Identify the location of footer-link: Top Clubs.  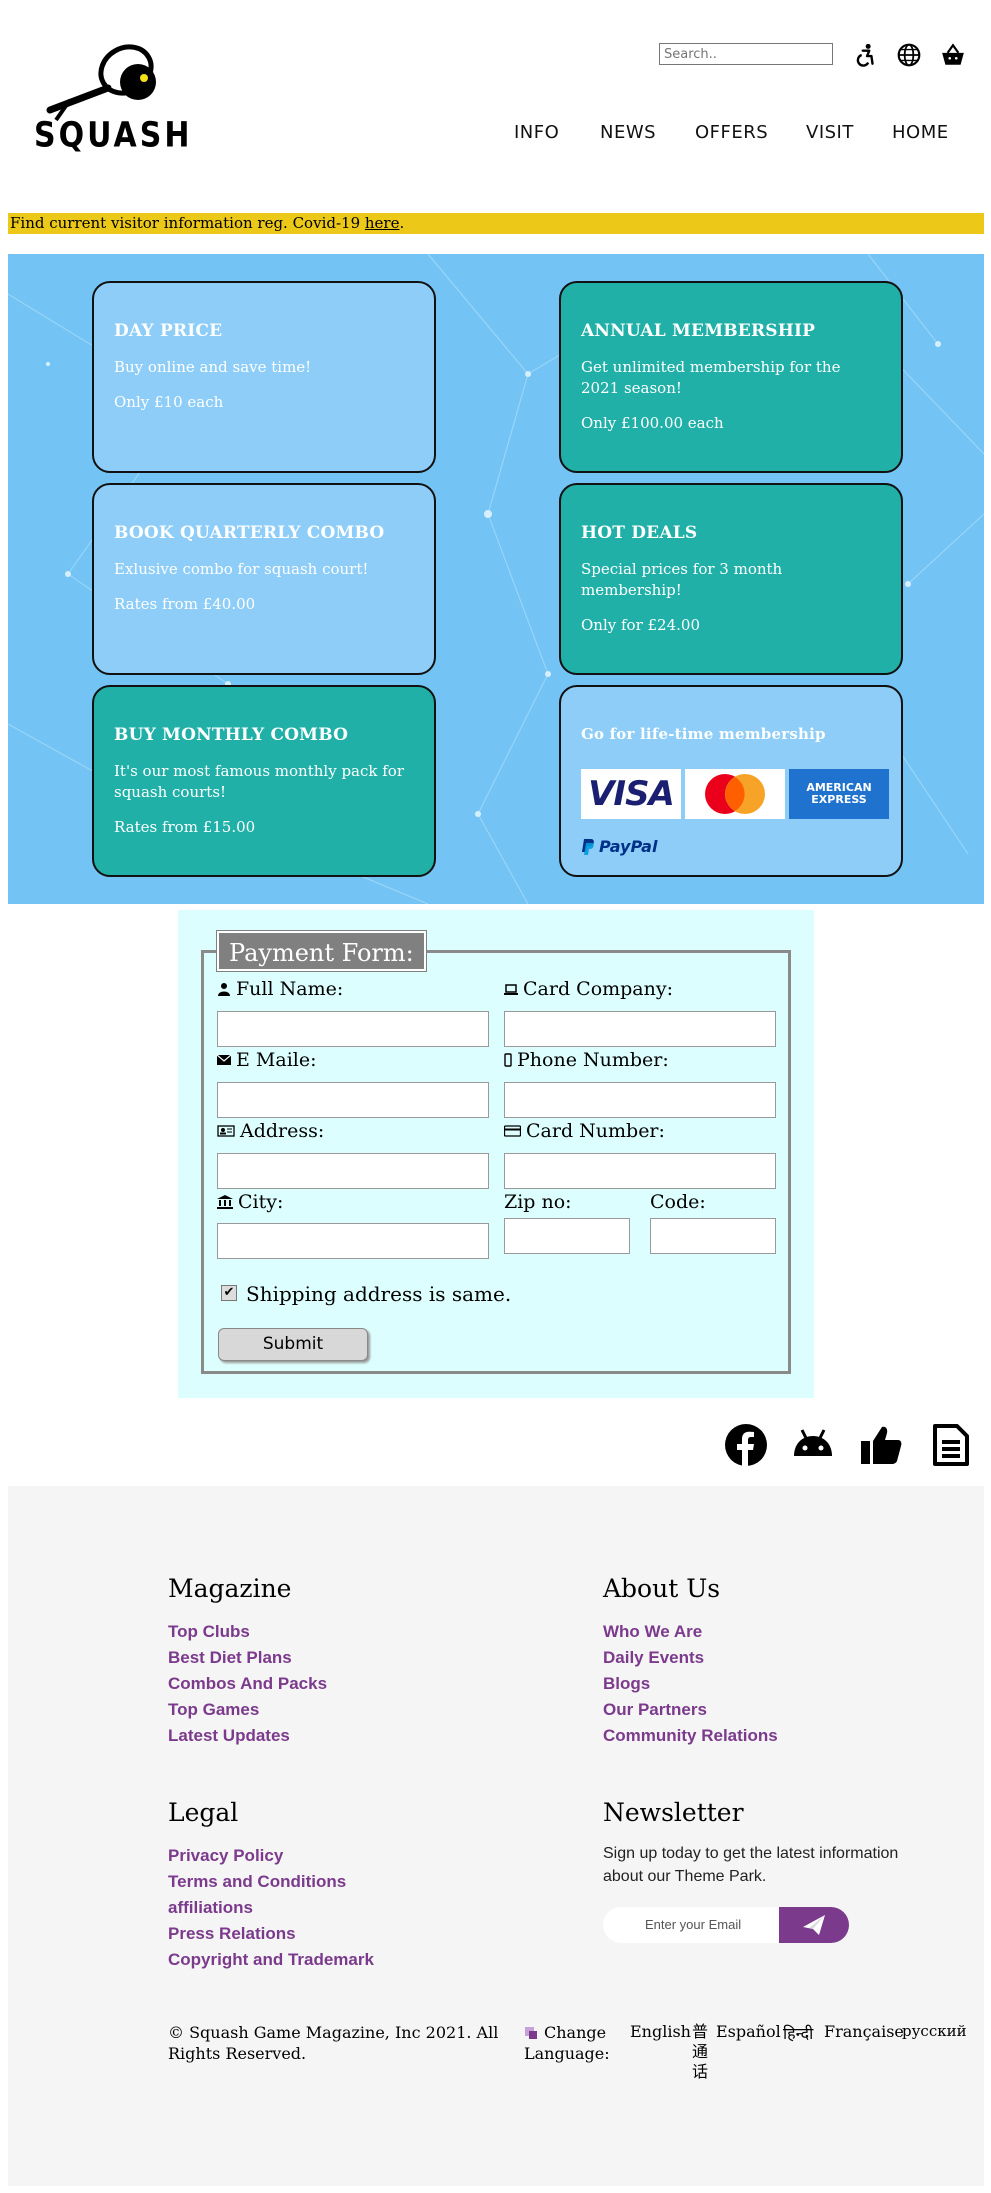
(209, 1632).